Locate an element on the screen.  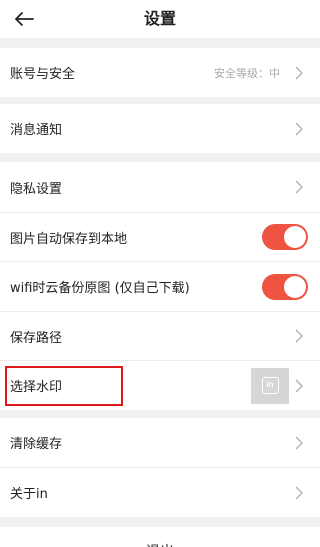
settings-row-notifications: 消息通知 is located at coordinates (160, 128).